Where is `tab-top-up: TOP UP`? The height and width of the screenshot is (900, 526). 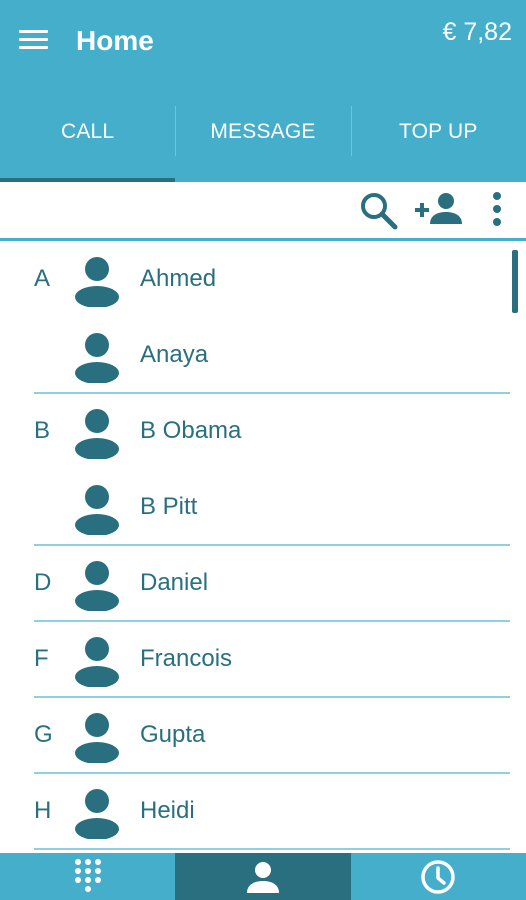 tab-top-up: TOP UP is located at coordinates (438, 141).